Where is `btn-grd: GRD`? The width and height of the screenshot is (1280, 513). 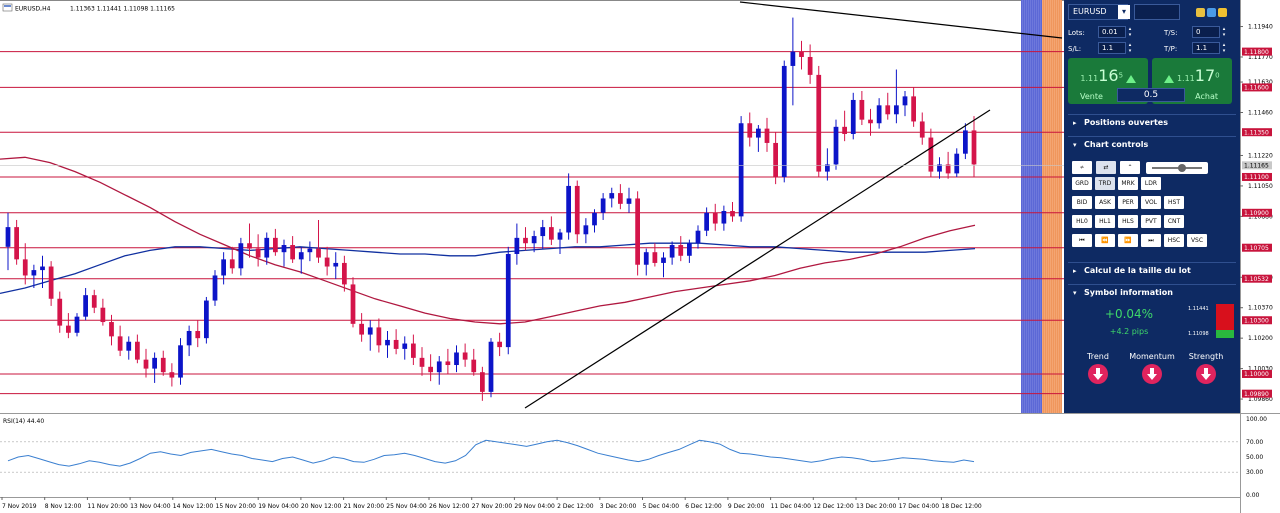
btn-grd: GRD is located at coordinates (1082, 183).